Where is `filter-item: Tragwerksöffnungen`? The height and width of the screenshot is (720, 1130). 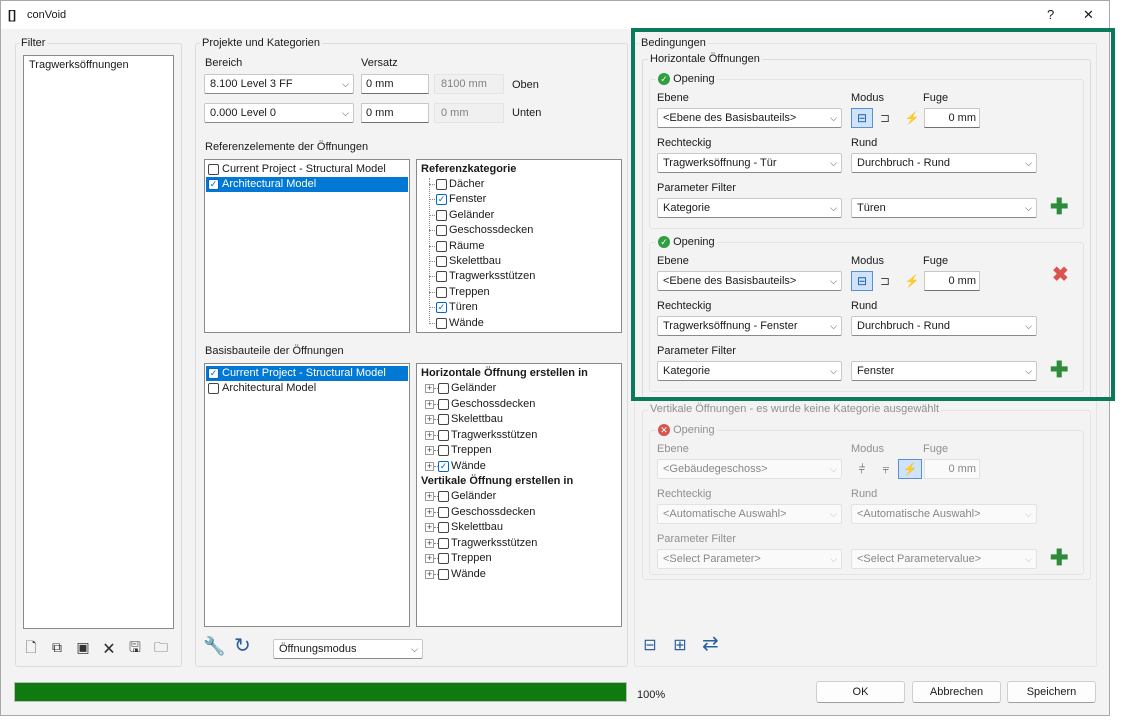
filter-item: Tragwerksöffnungen is located at coordinates (78, 65).